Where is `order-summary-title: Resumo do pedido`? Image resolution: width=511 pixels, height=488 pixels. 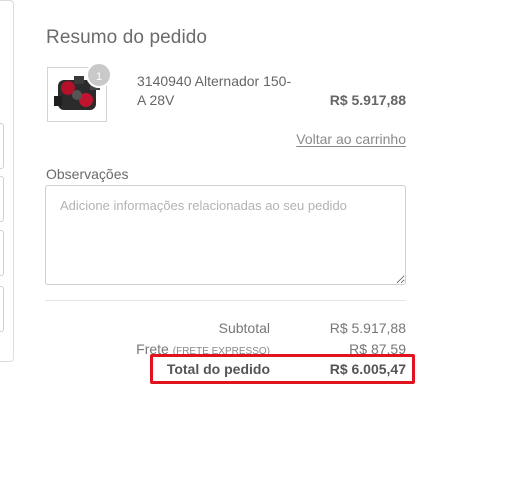 order-summary-title: Resumo do pedido is located at coordinates (127, 37).